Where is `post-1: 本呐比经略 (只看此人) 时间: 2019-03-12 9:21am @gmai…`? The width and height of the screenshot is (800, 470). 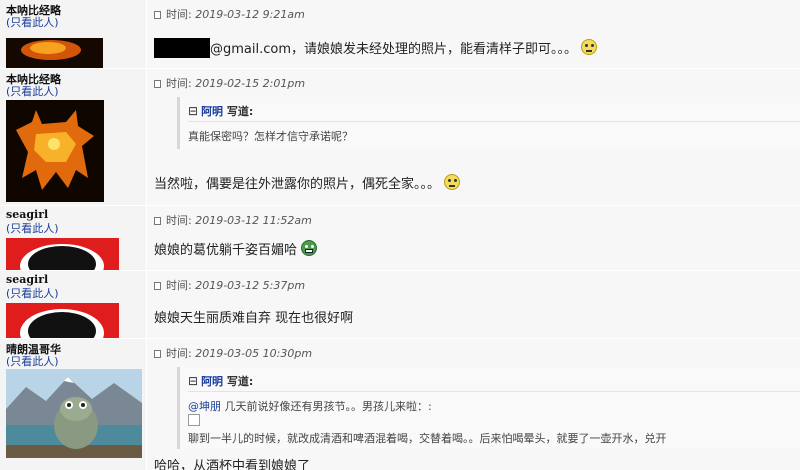
post-1: 本呐比经略 (只看此人) 时间: 2019-03-12 9:21am @gmai… is located at coordinates (400, 34).